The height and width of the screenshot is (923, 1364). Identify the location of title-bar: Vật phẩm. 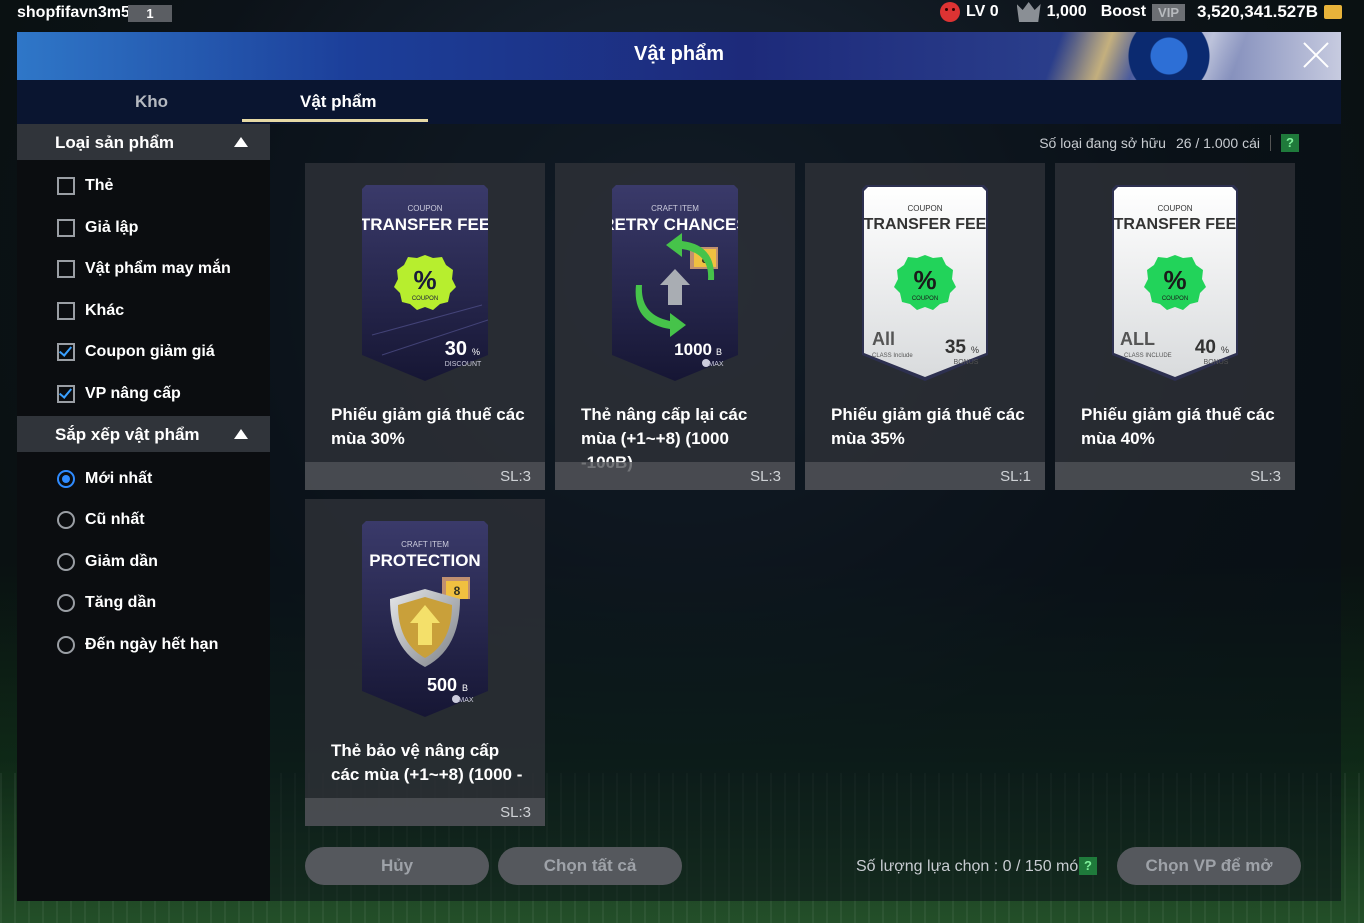
(679, 56).